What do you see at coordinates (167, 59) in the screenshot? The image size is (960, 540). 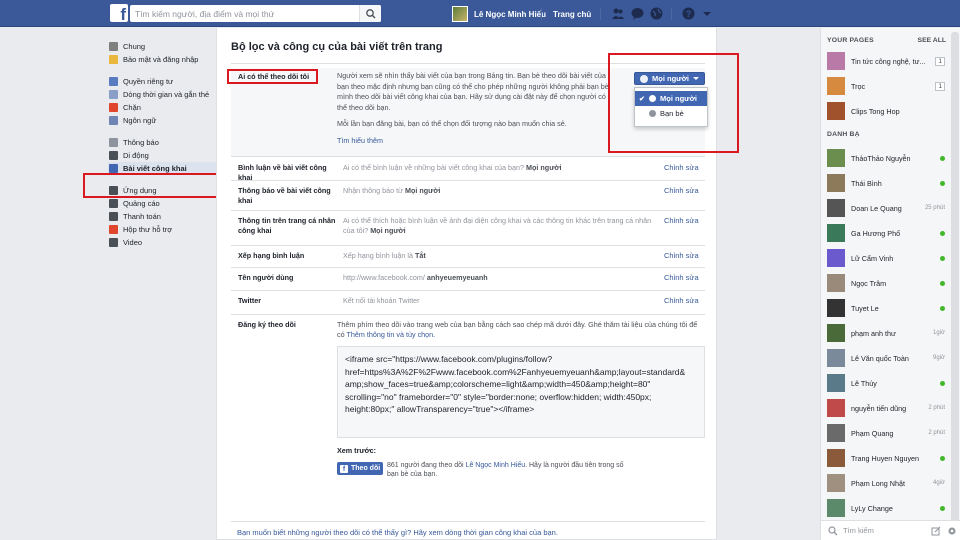 I see `sidebar-item-2: Bảo mật và đăng nhập` at bounding box center [167, 59].